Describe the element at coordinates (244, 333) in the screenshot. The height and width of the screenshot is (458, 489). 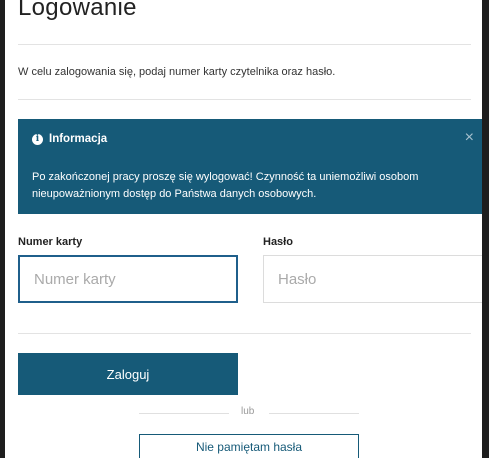
I see `form-divider` at that location.